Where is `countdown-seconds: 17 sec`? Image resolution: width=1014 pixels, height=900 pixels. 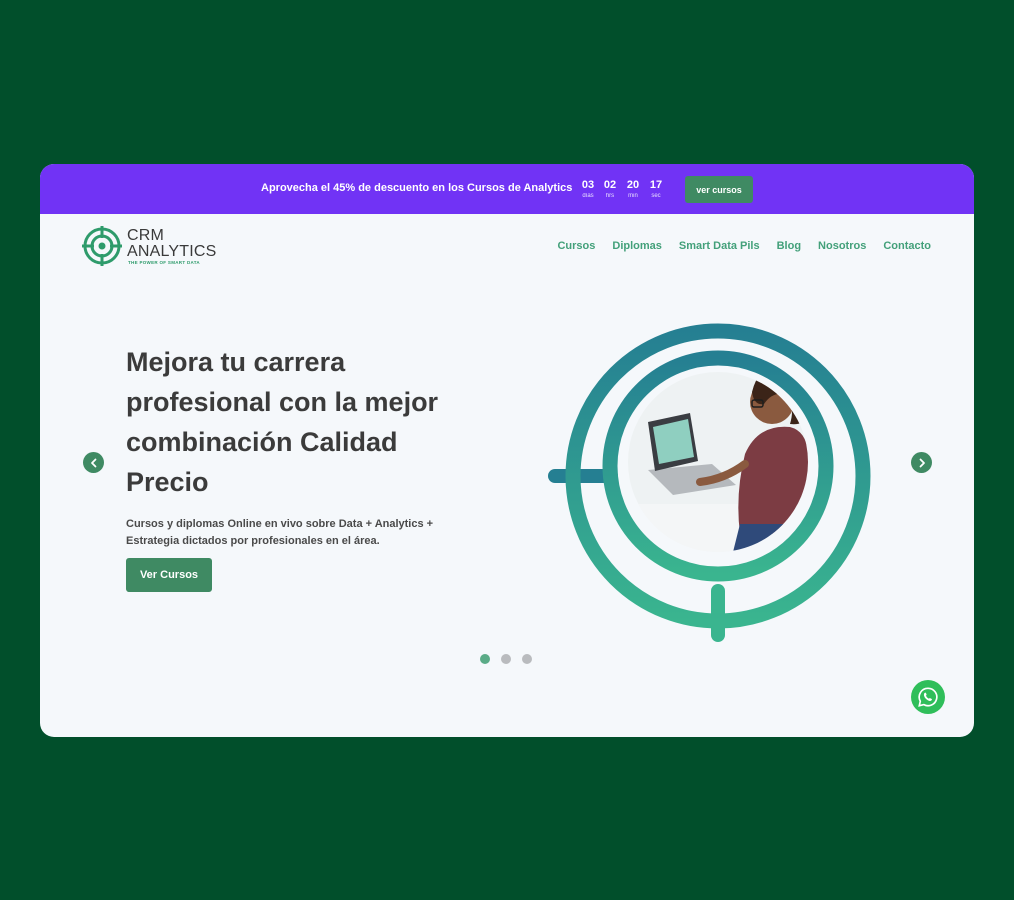 countdown-seconds: 17 sec is located at coordinates (656, 189).